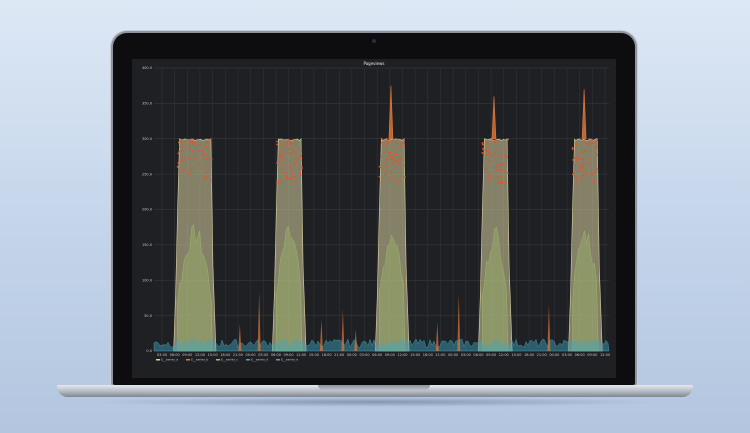 The image size is (750, 433). What do you see at coordinates (504, 355) in the screenshot?
I see `x-tick-label: 12:00` at bounding box center [504, 355].